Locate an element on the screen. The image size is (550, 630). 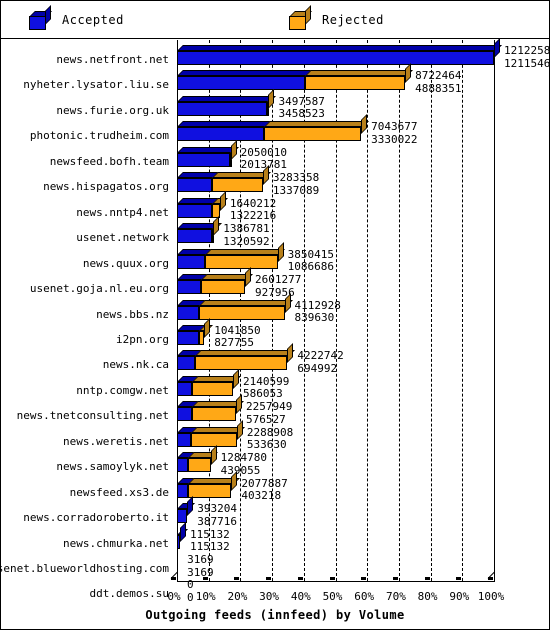
x-tick-label: 100% is located at coordinates (491, 596).